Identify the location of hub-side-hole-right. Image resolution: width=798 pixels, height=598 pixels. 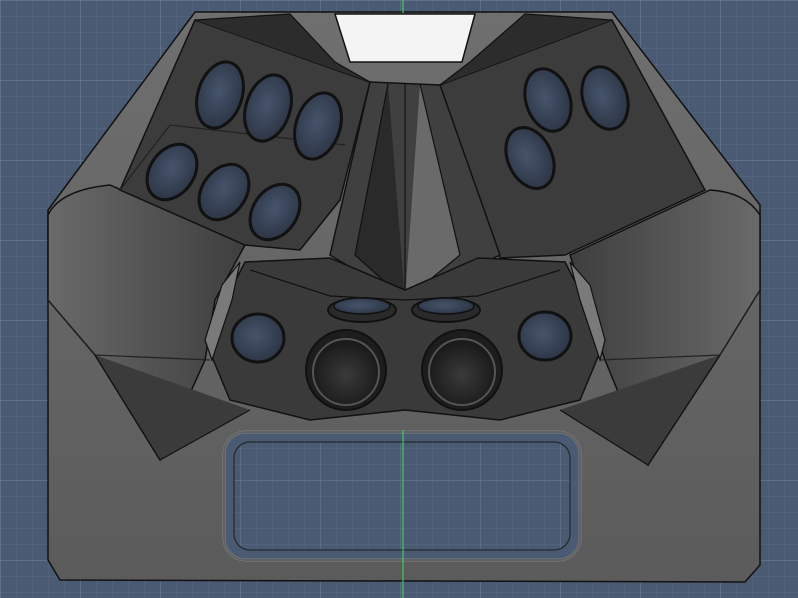
(545, 336).